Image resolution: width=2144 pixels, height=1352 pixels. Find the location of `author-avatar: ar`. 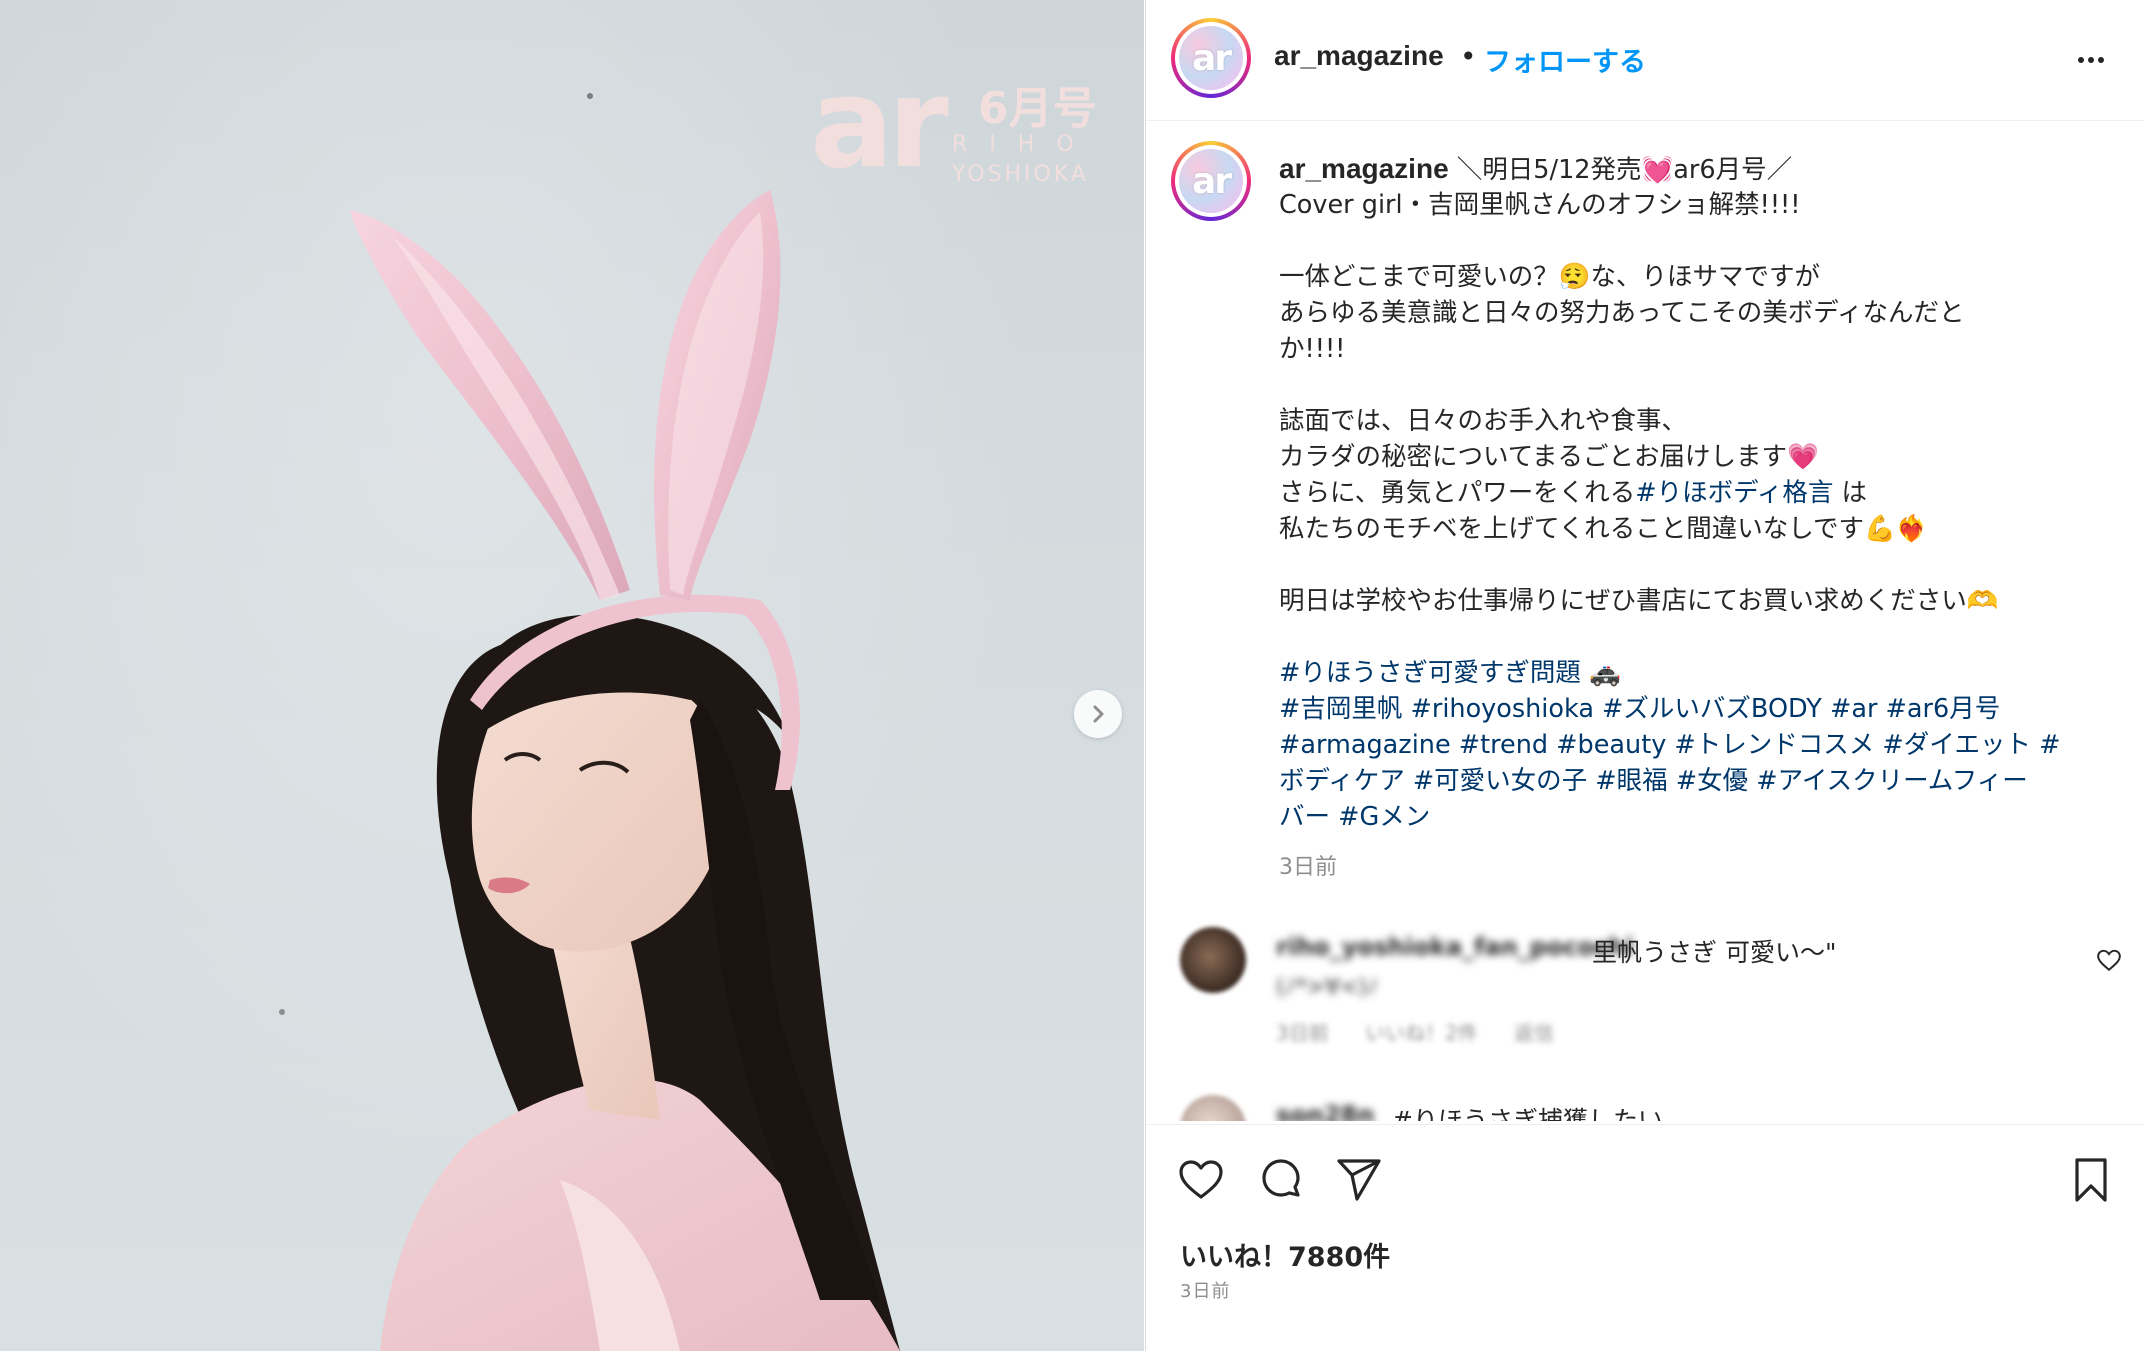

author-avatar: ar is located at coordinates (1211, 58).